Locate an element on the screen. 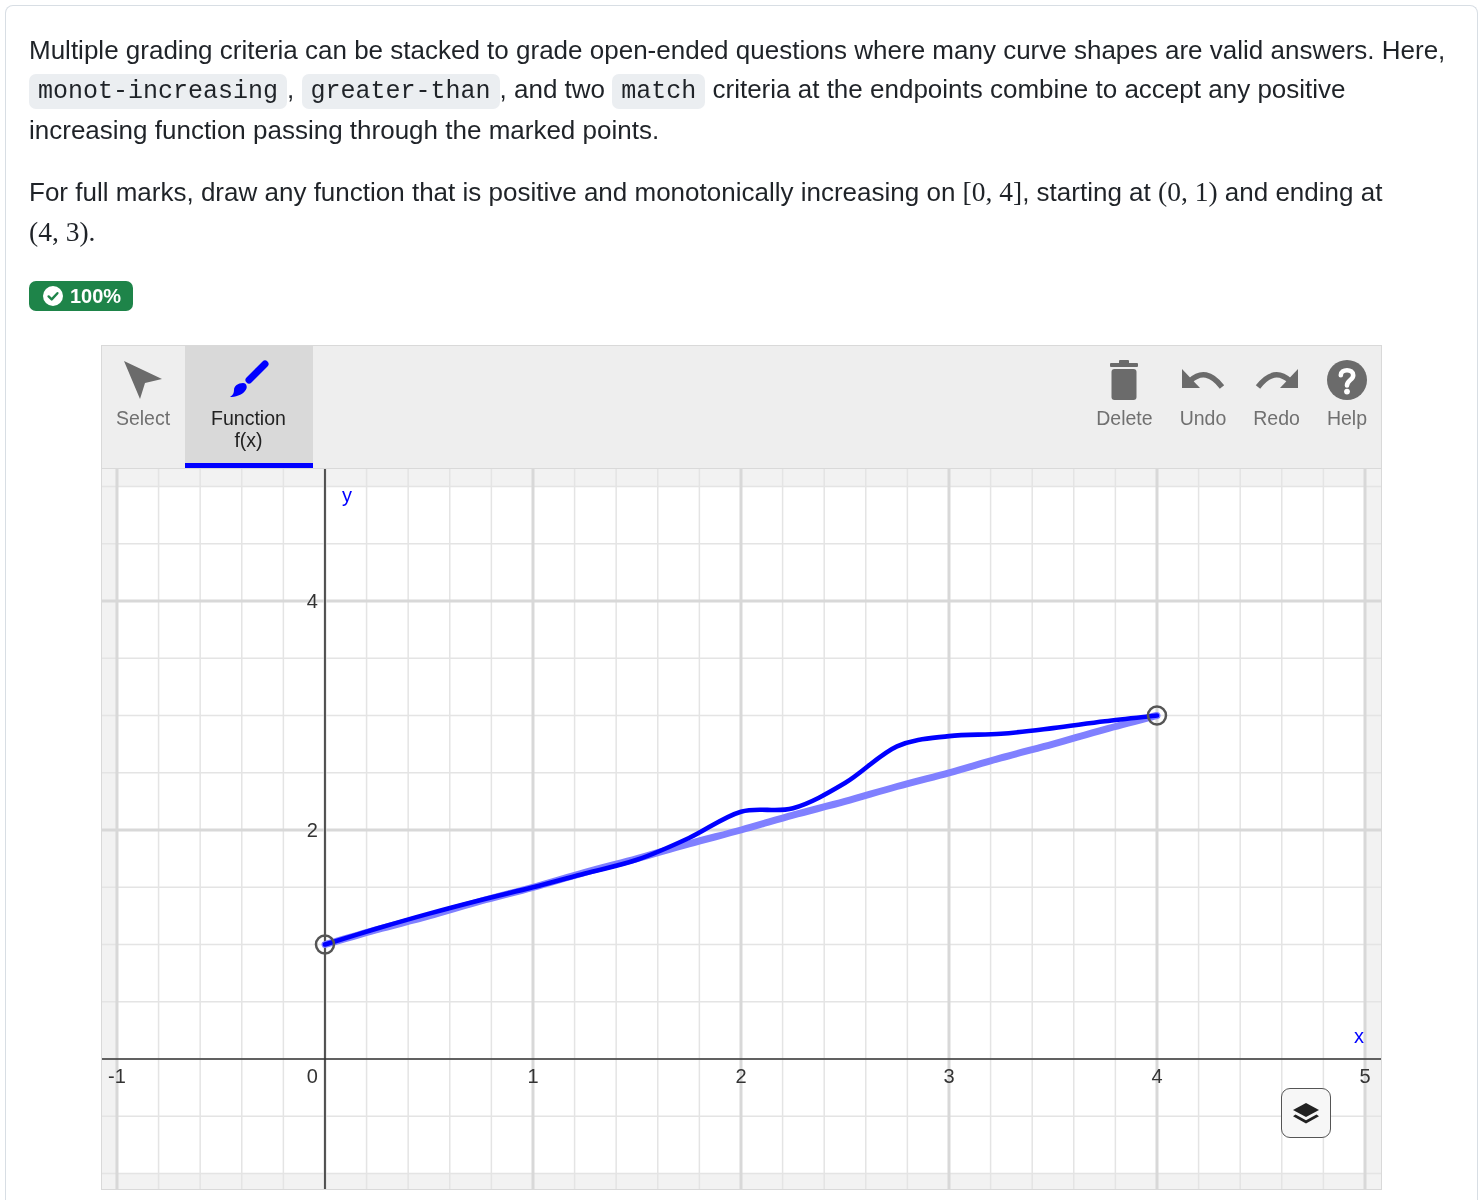  undo-button: Undo is located at coordinates (1203, 407).